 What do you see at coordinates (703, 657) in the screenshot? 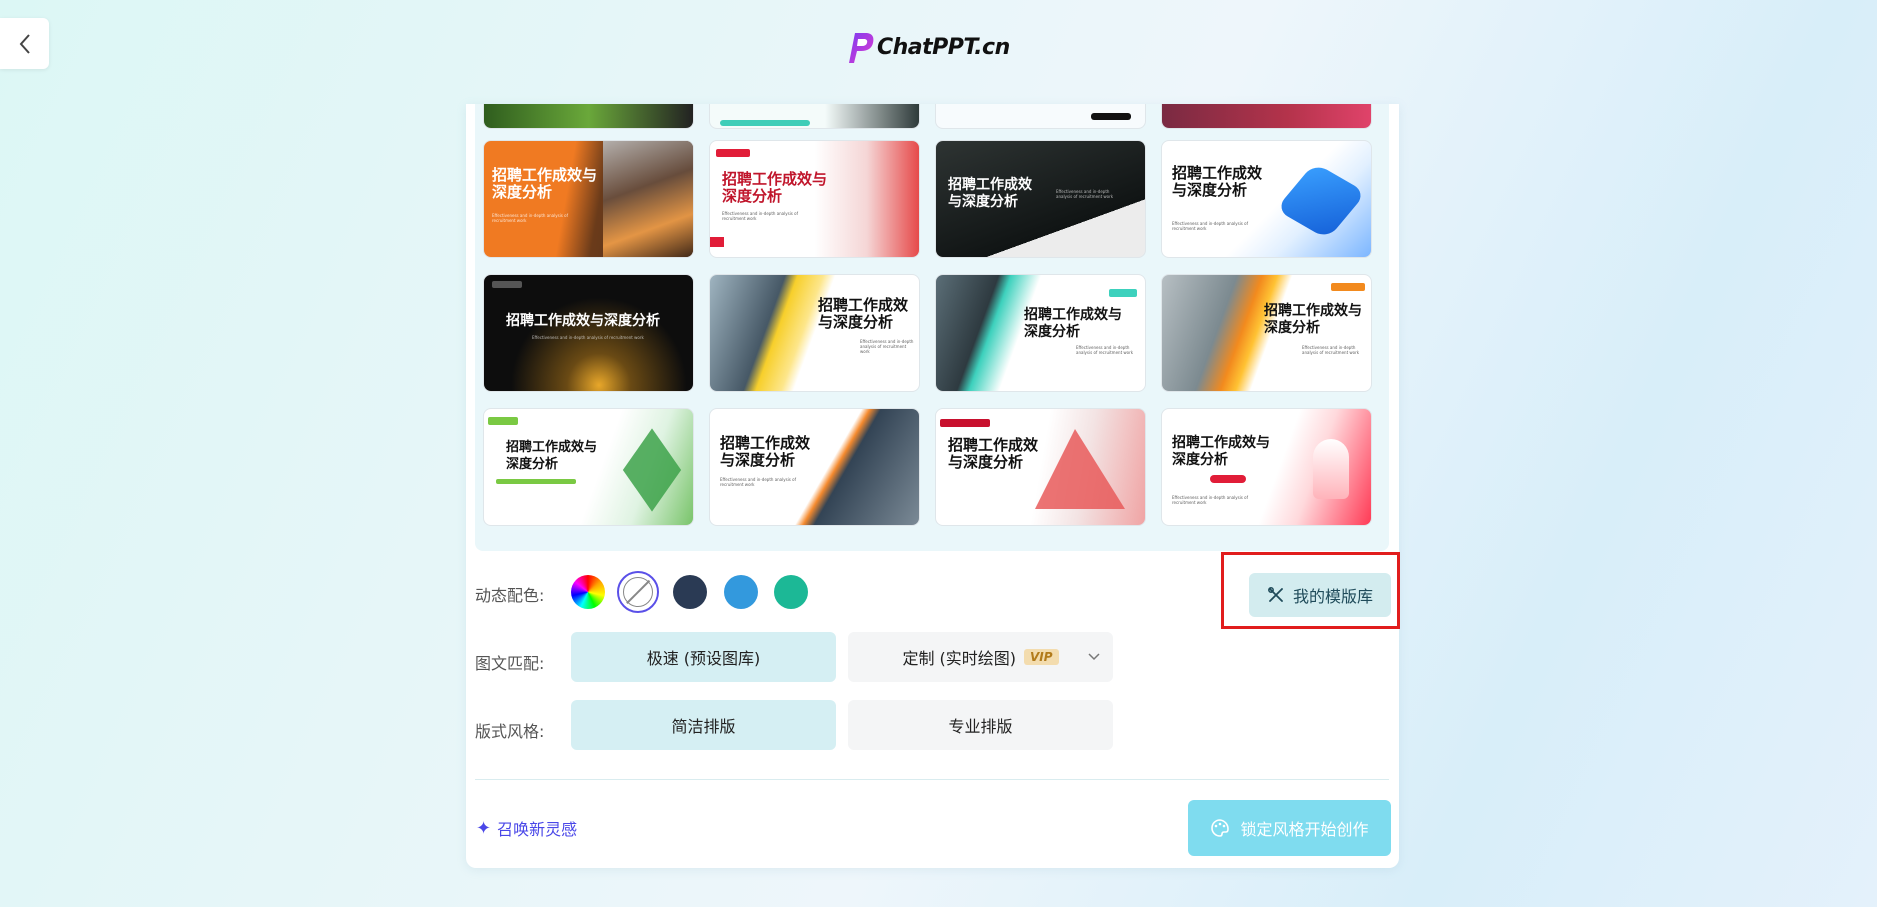
I see `image-match-fast-button: 极速 (预设图库)` at bounding box center [703, 657].